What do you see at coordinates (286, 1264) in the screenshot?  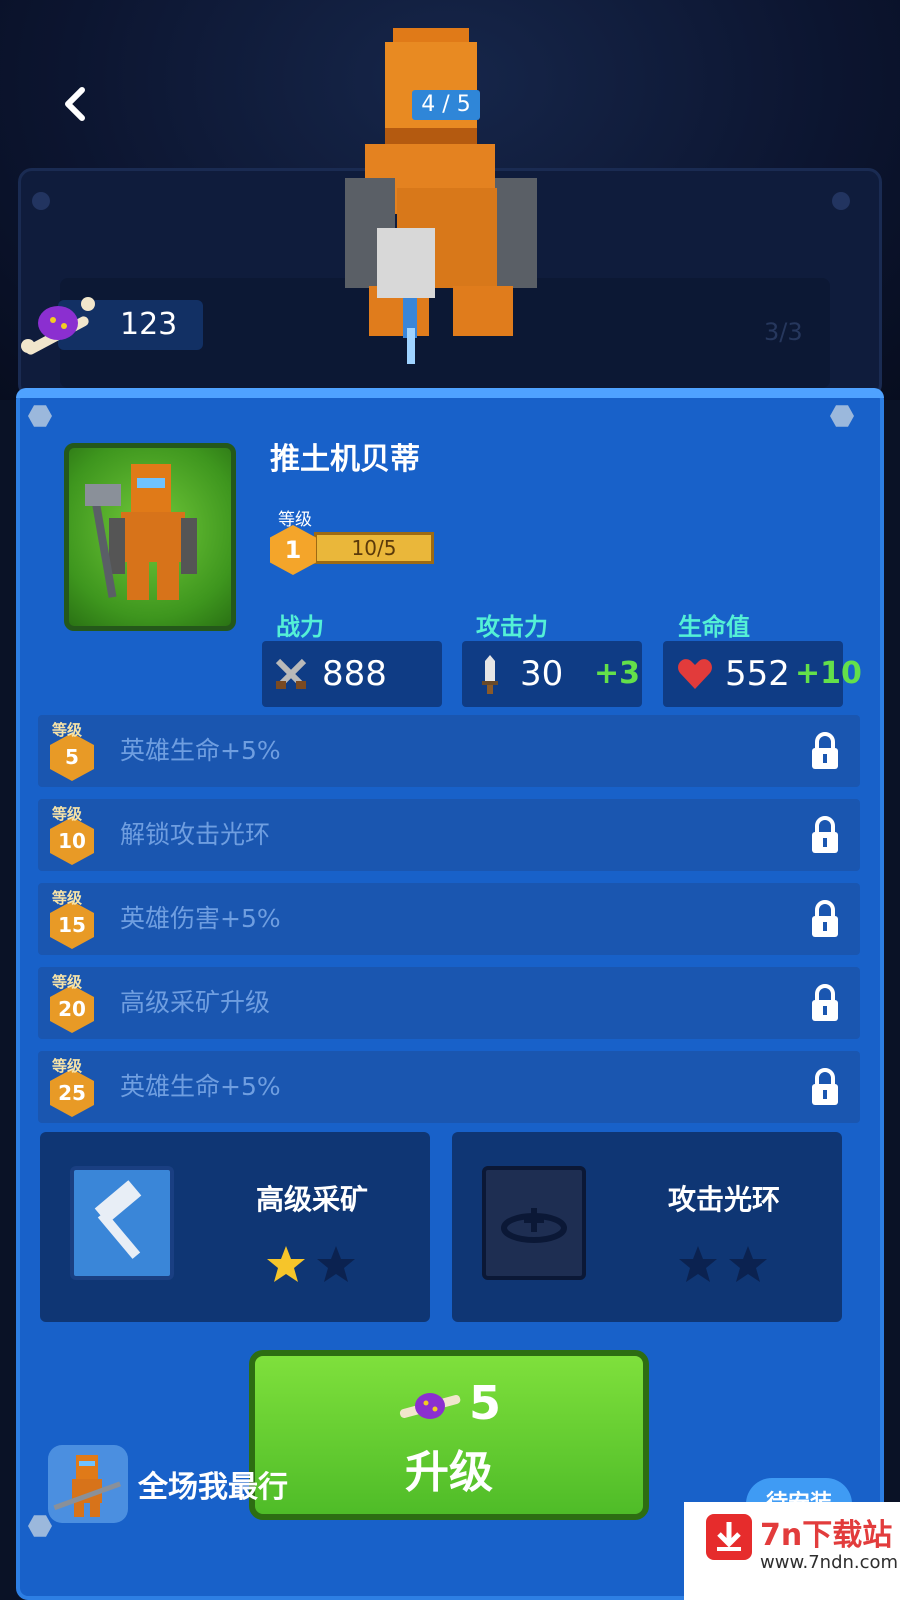 I see `star-filled-icon` at bounding box center [286, 1264].